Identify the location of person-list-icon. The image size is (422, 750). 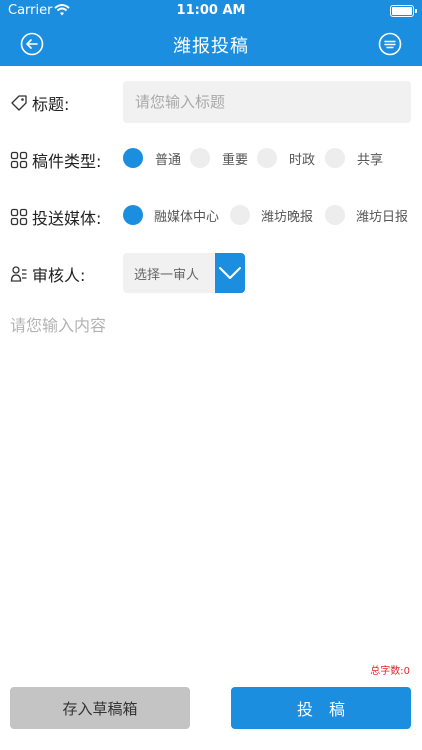
(19, 274).